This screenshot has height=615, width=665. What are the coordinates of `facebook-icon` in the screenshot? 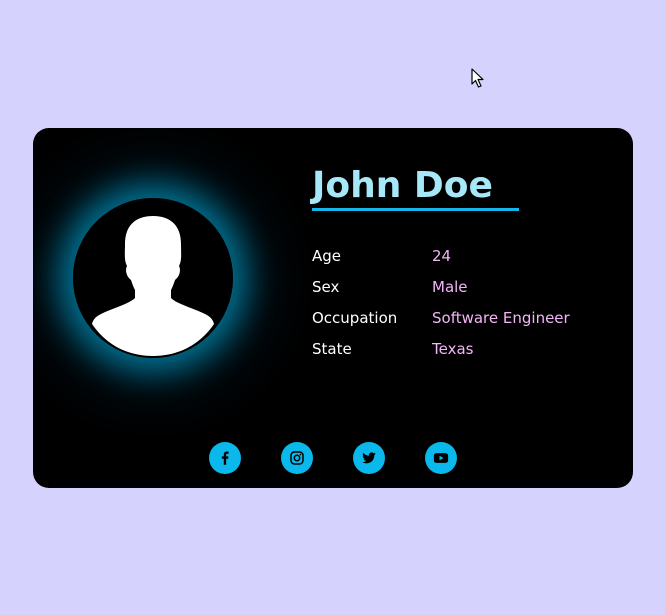 It's located at (225, 458).